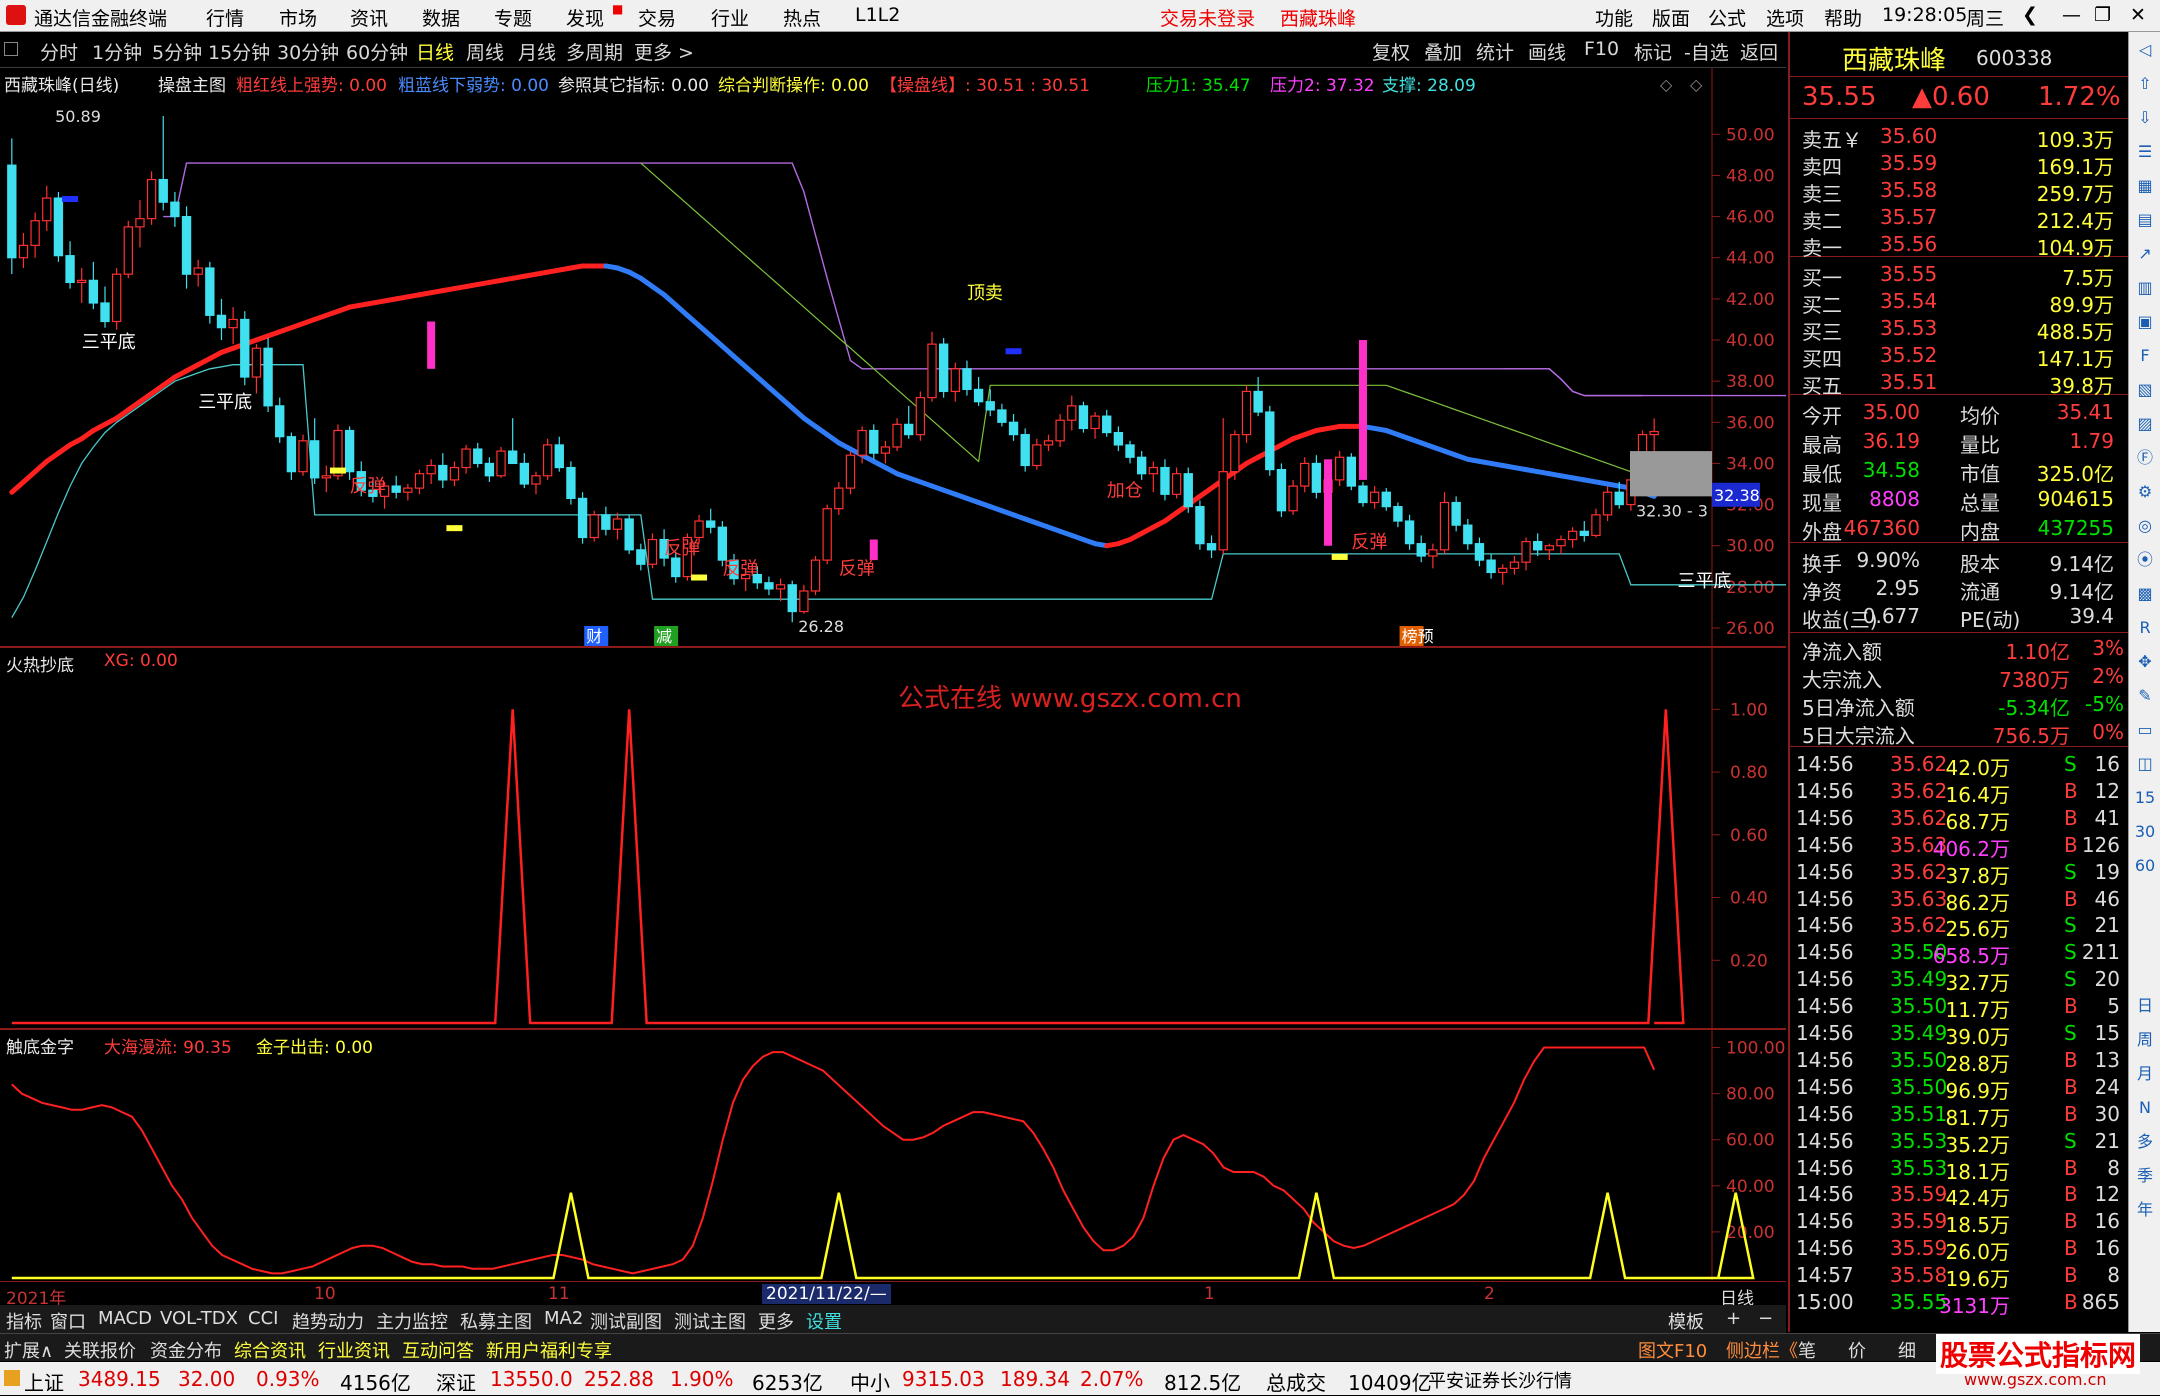 The height and width of the screenshot is (1396, 2160). Describe the element at coordinates (1960, 1116) in the screenshot. I see `tick-row: 14:56 35.51 81.7万 B 30` at that location.